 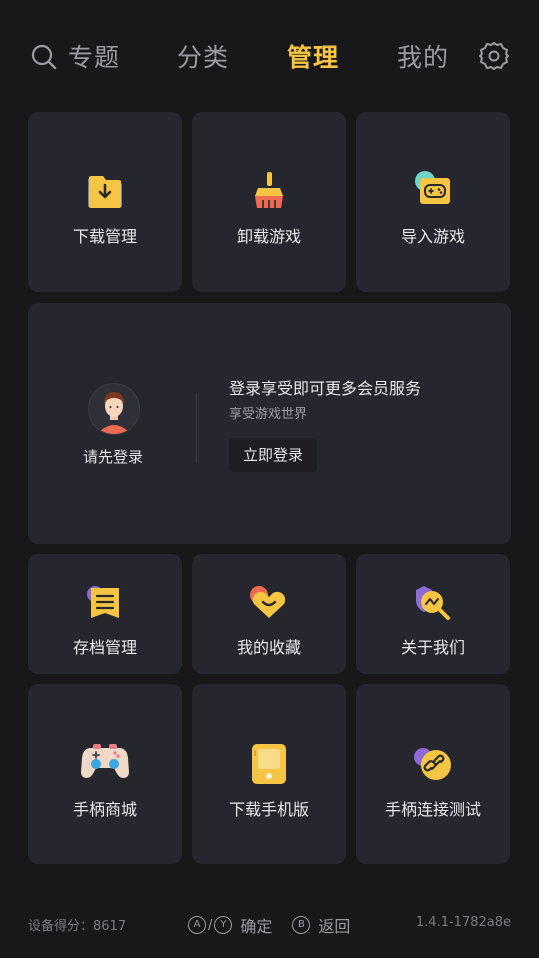 What do you see at coordinates (433, 603) in the screenshot?
I see `about-search-icon` at bounding box center [433, 603].